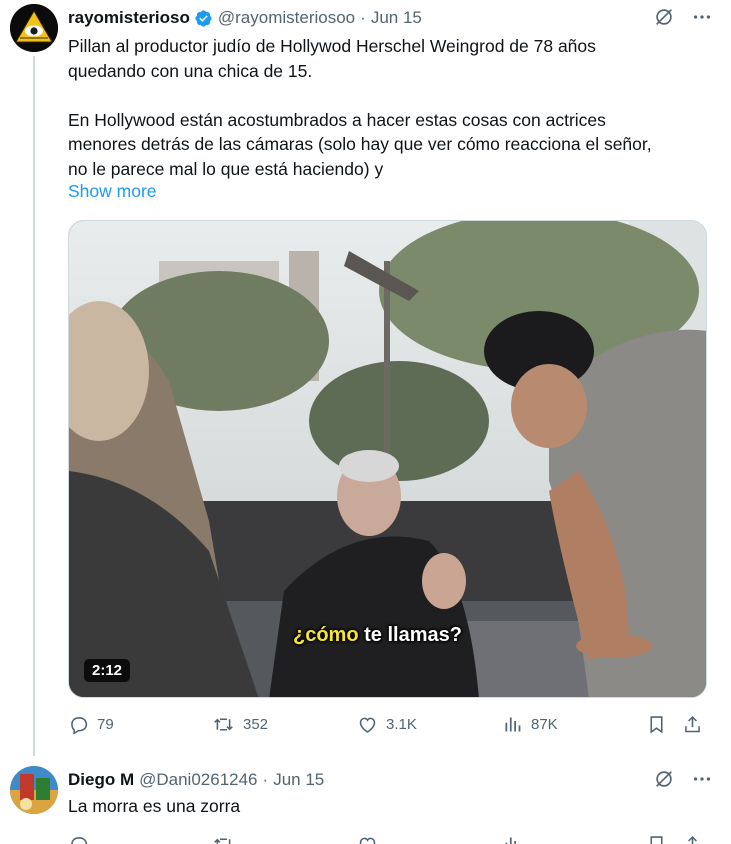  Describe the element at coordinates (105, 724) in the screenshot. I see `reply-count: 79` at that location.